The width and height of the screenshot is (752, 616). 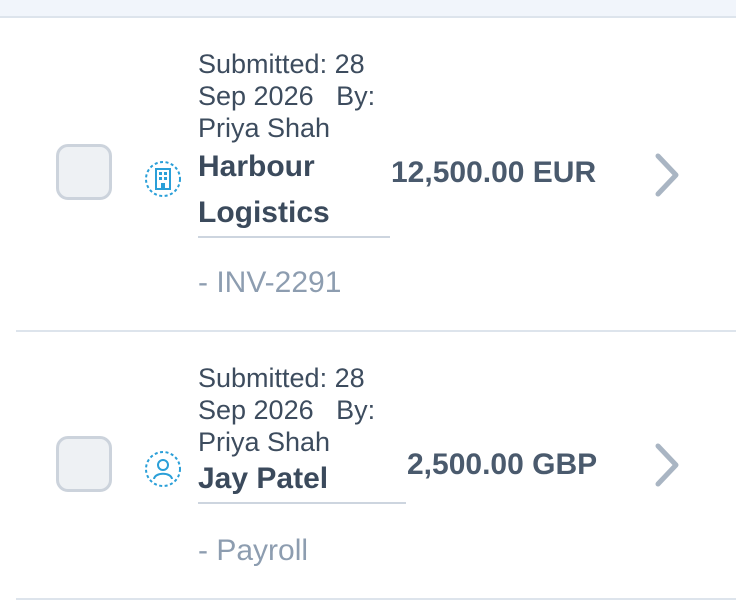 I want to click on person-icon, so click(x=163, y=469).